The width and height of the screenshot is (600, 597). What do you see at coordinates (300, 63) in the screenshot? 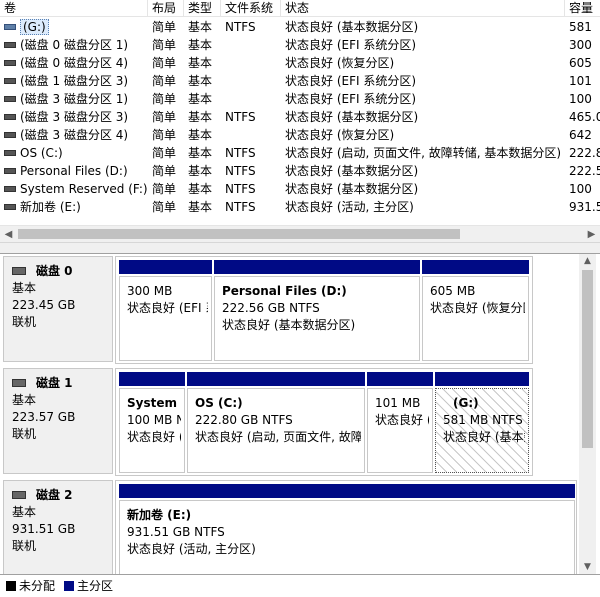
I see `table-row: (磁盘 0 磁盘分区 4) 简单 基本 状态良好 (恢复分区) 605` at bounding box center [300, 63].